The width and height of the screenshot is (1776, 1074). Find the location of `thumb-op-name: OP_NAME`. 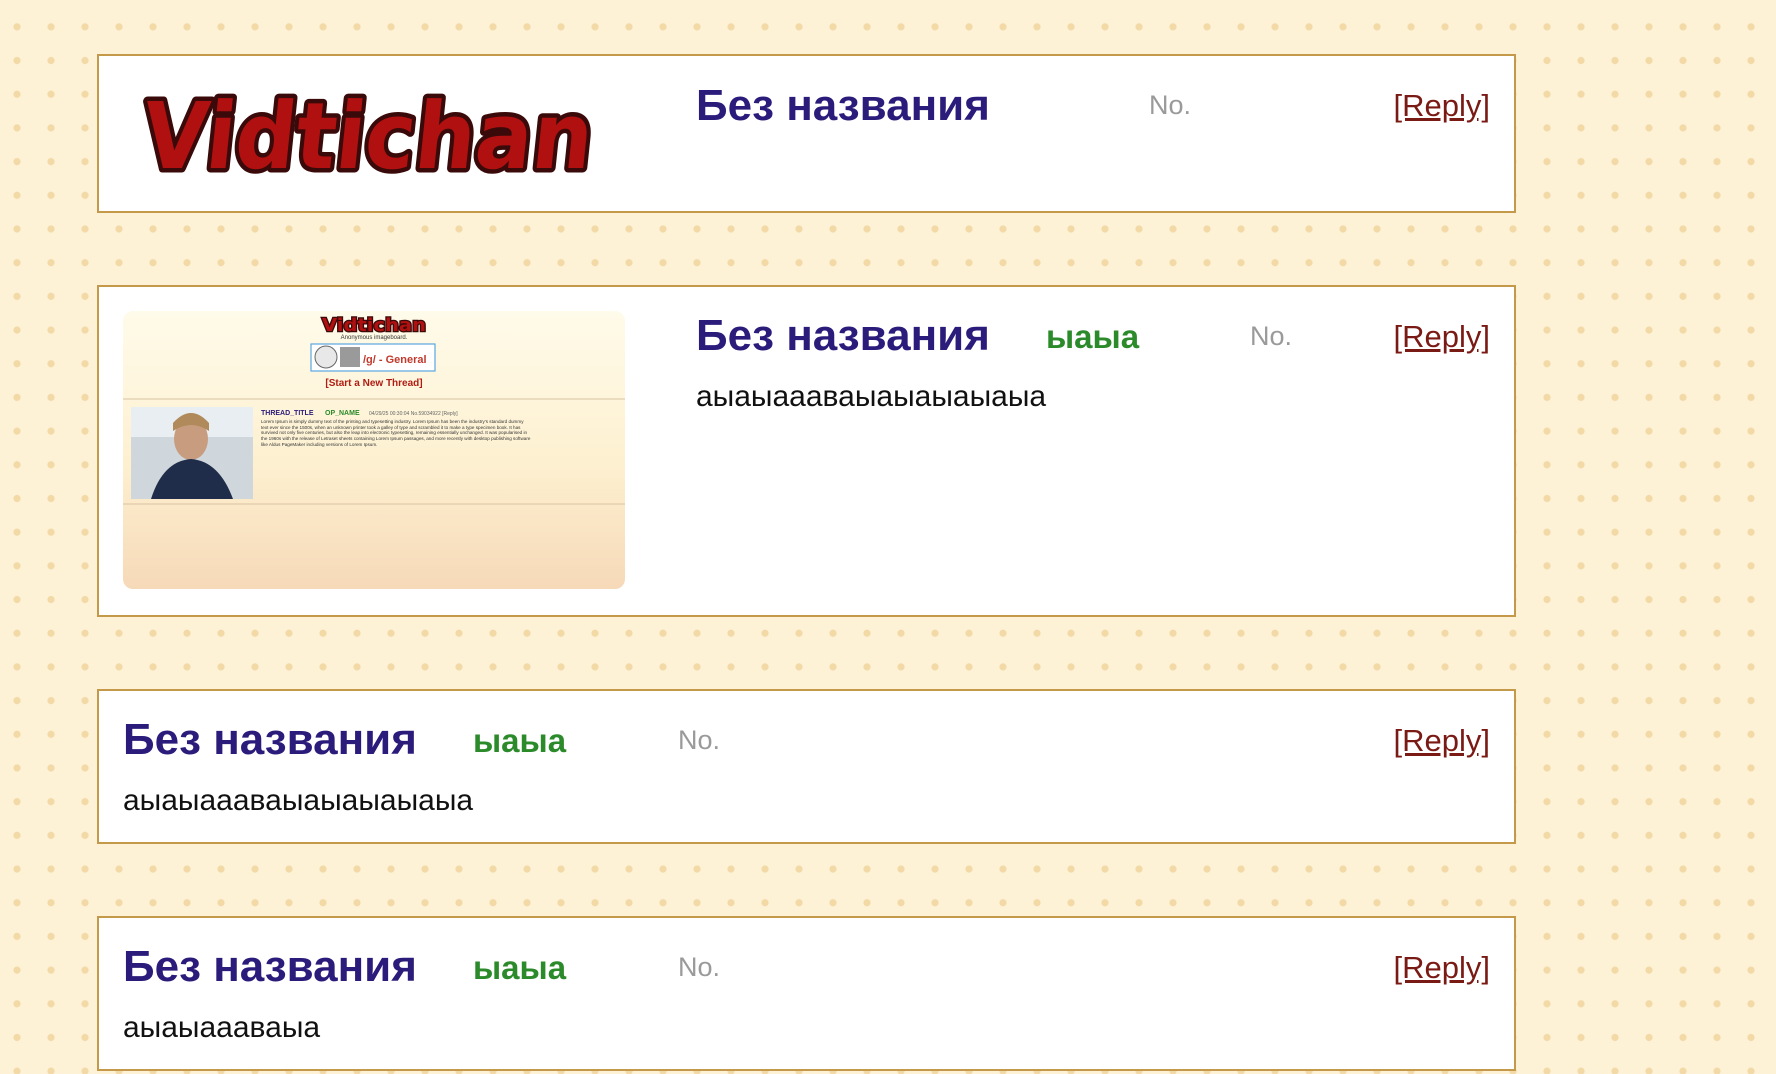

thumb-op-name: OP_NAME is located at coordinates (342, 413).